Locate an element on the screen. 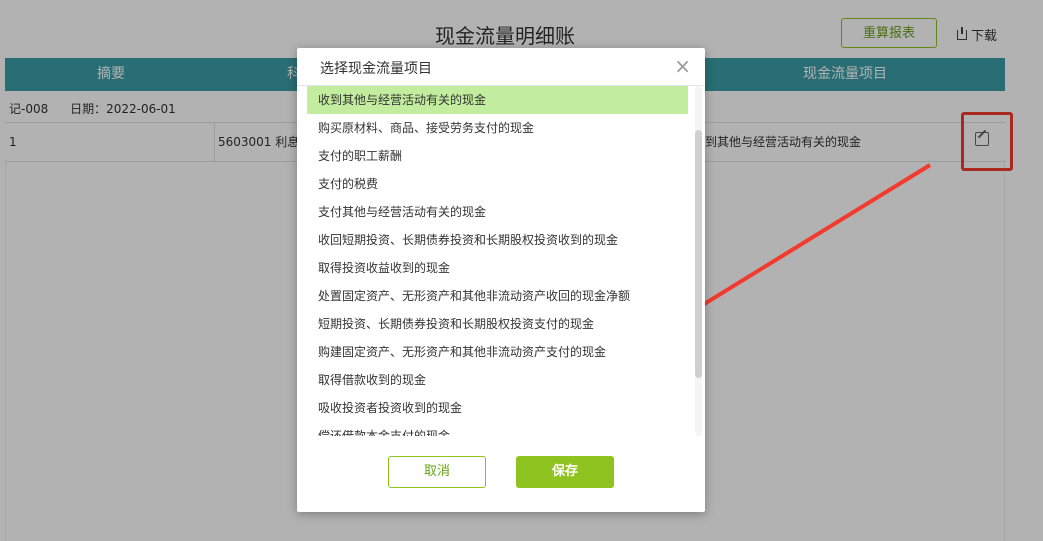 This screenshot has width=1043, height=541. dialog-title: 选择现金流量项目 is located at coordinates (376, 69).